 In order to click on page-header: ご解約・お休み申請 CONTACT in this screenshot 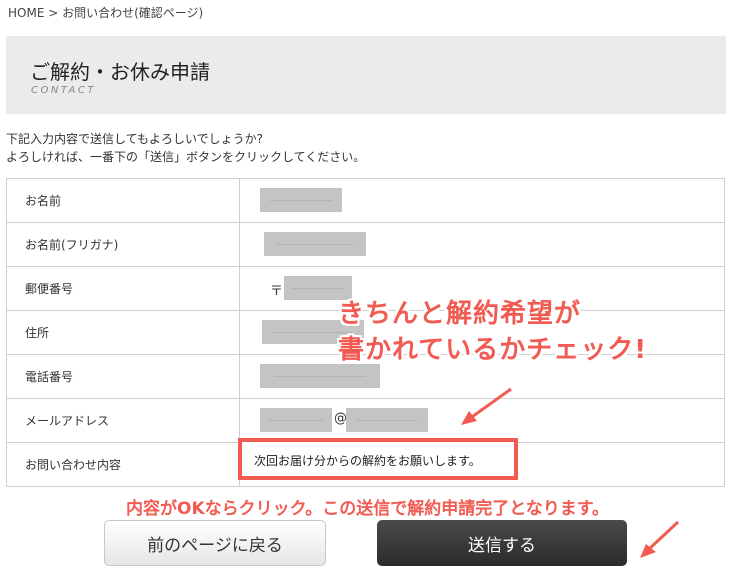, I will do `click(366, 75)`.